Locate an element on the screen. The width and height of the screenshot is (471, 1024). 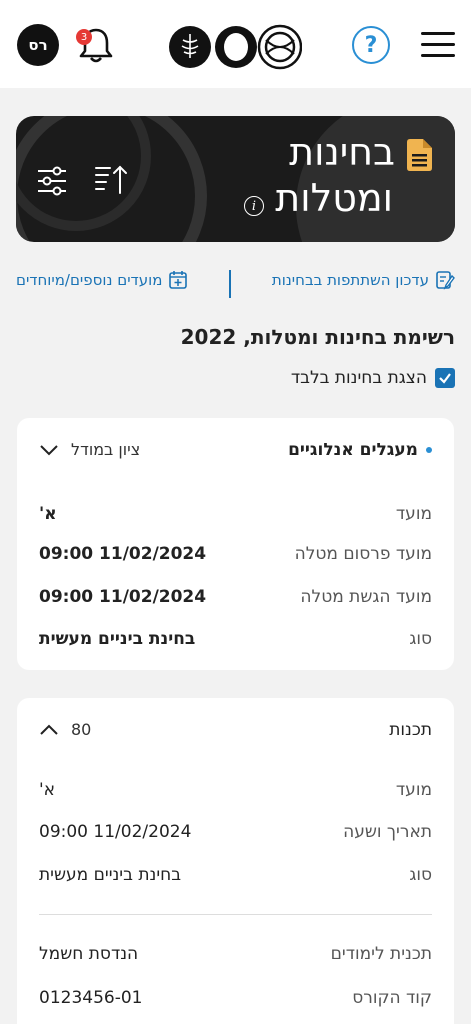
exams-only-label: הצגת בחינות בלבד is located at coordinates (358, 378).